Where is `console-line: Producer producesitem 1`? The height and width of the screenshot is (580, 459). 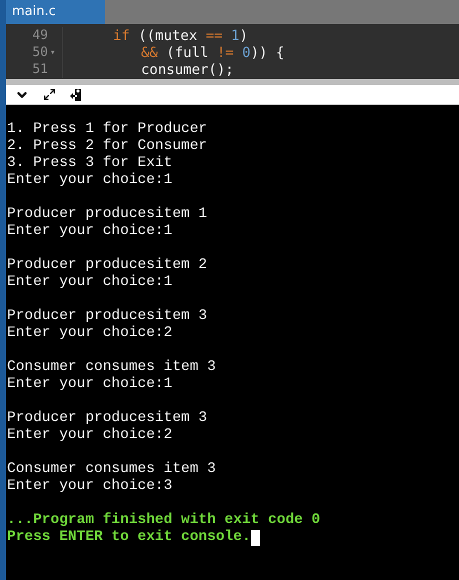
console-line: Producer producesitem 1 is located at coordinates (107, 214).